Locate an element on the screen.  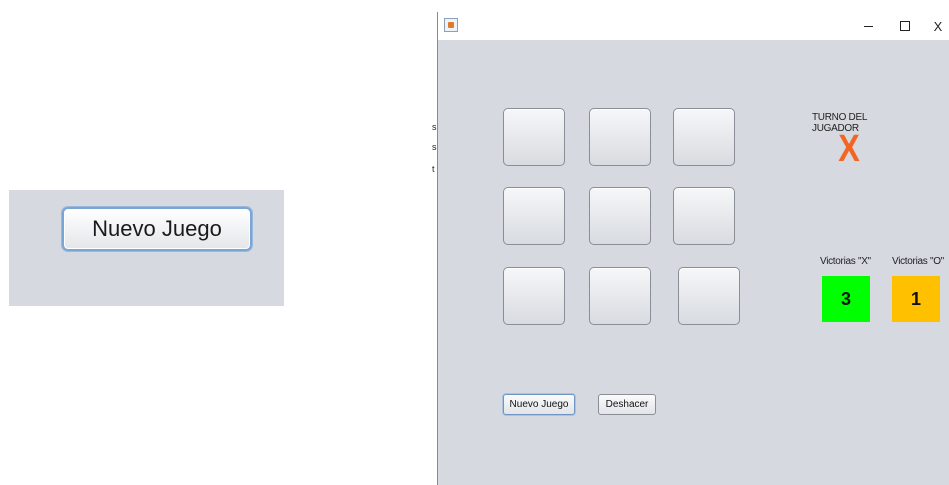
maximize-button is located at coordinates (905, 26).